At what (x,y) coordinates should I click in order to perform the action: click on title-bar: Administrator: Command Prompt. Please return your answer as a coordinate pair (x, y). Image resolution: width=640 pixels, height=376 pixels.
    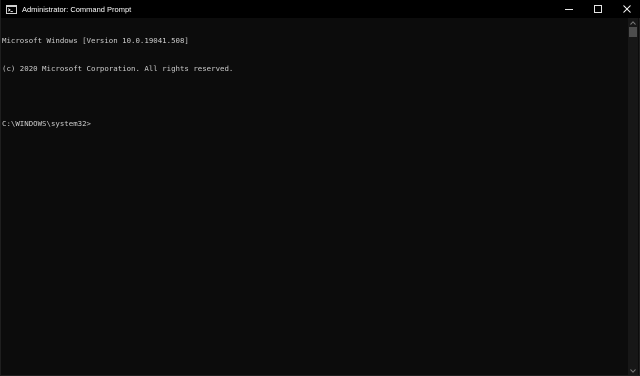
    Looking at the image, I should click on (320, 9).